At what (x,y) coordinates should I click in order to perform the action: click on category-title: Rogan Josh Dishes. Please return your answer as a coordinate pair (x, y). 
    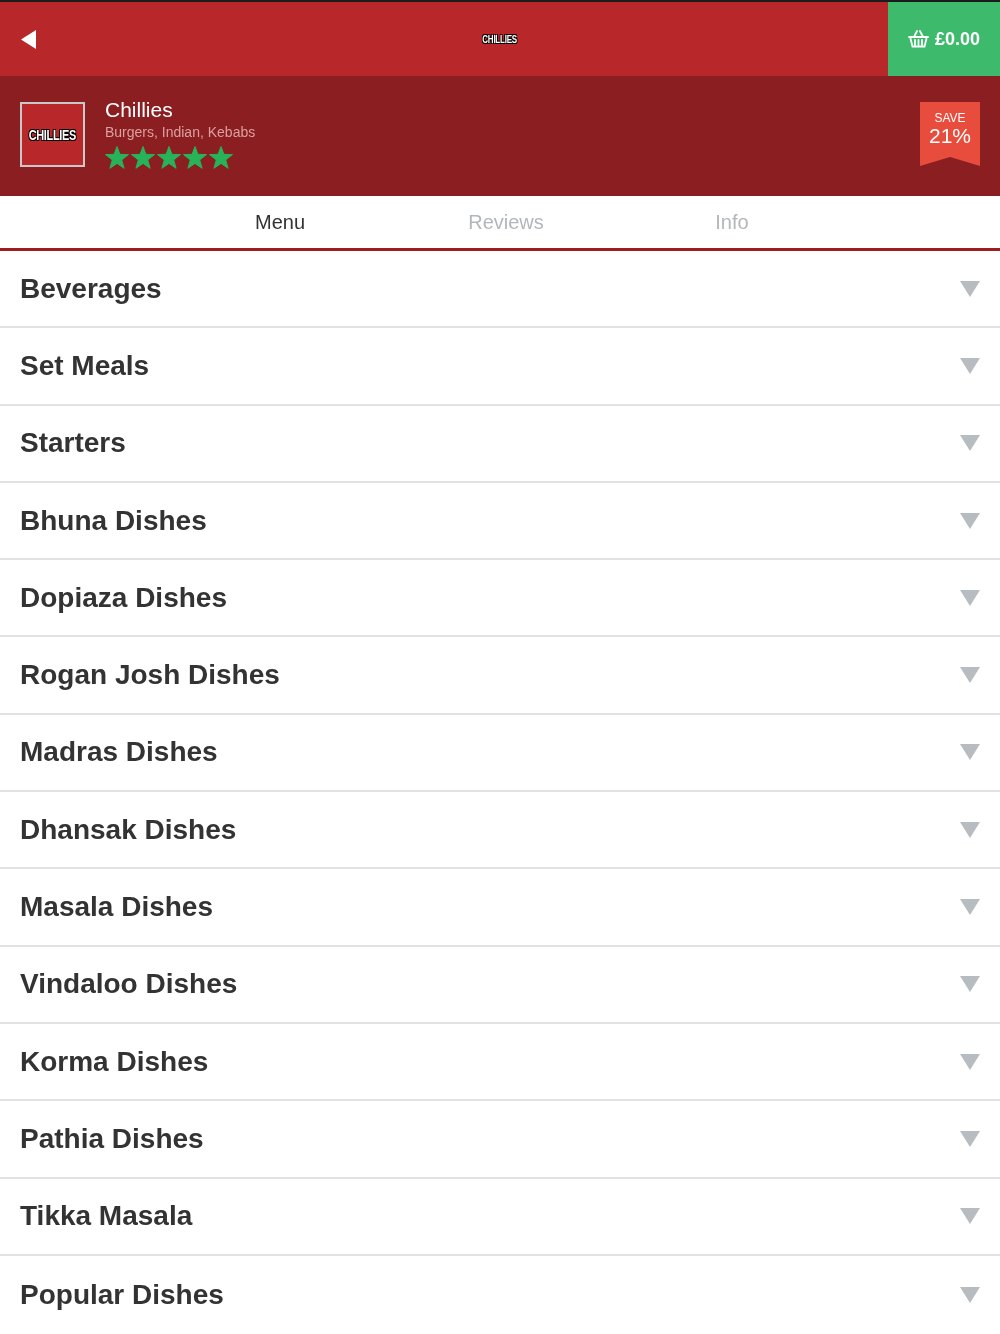
    Looking at the image, I should click on (150, 675).